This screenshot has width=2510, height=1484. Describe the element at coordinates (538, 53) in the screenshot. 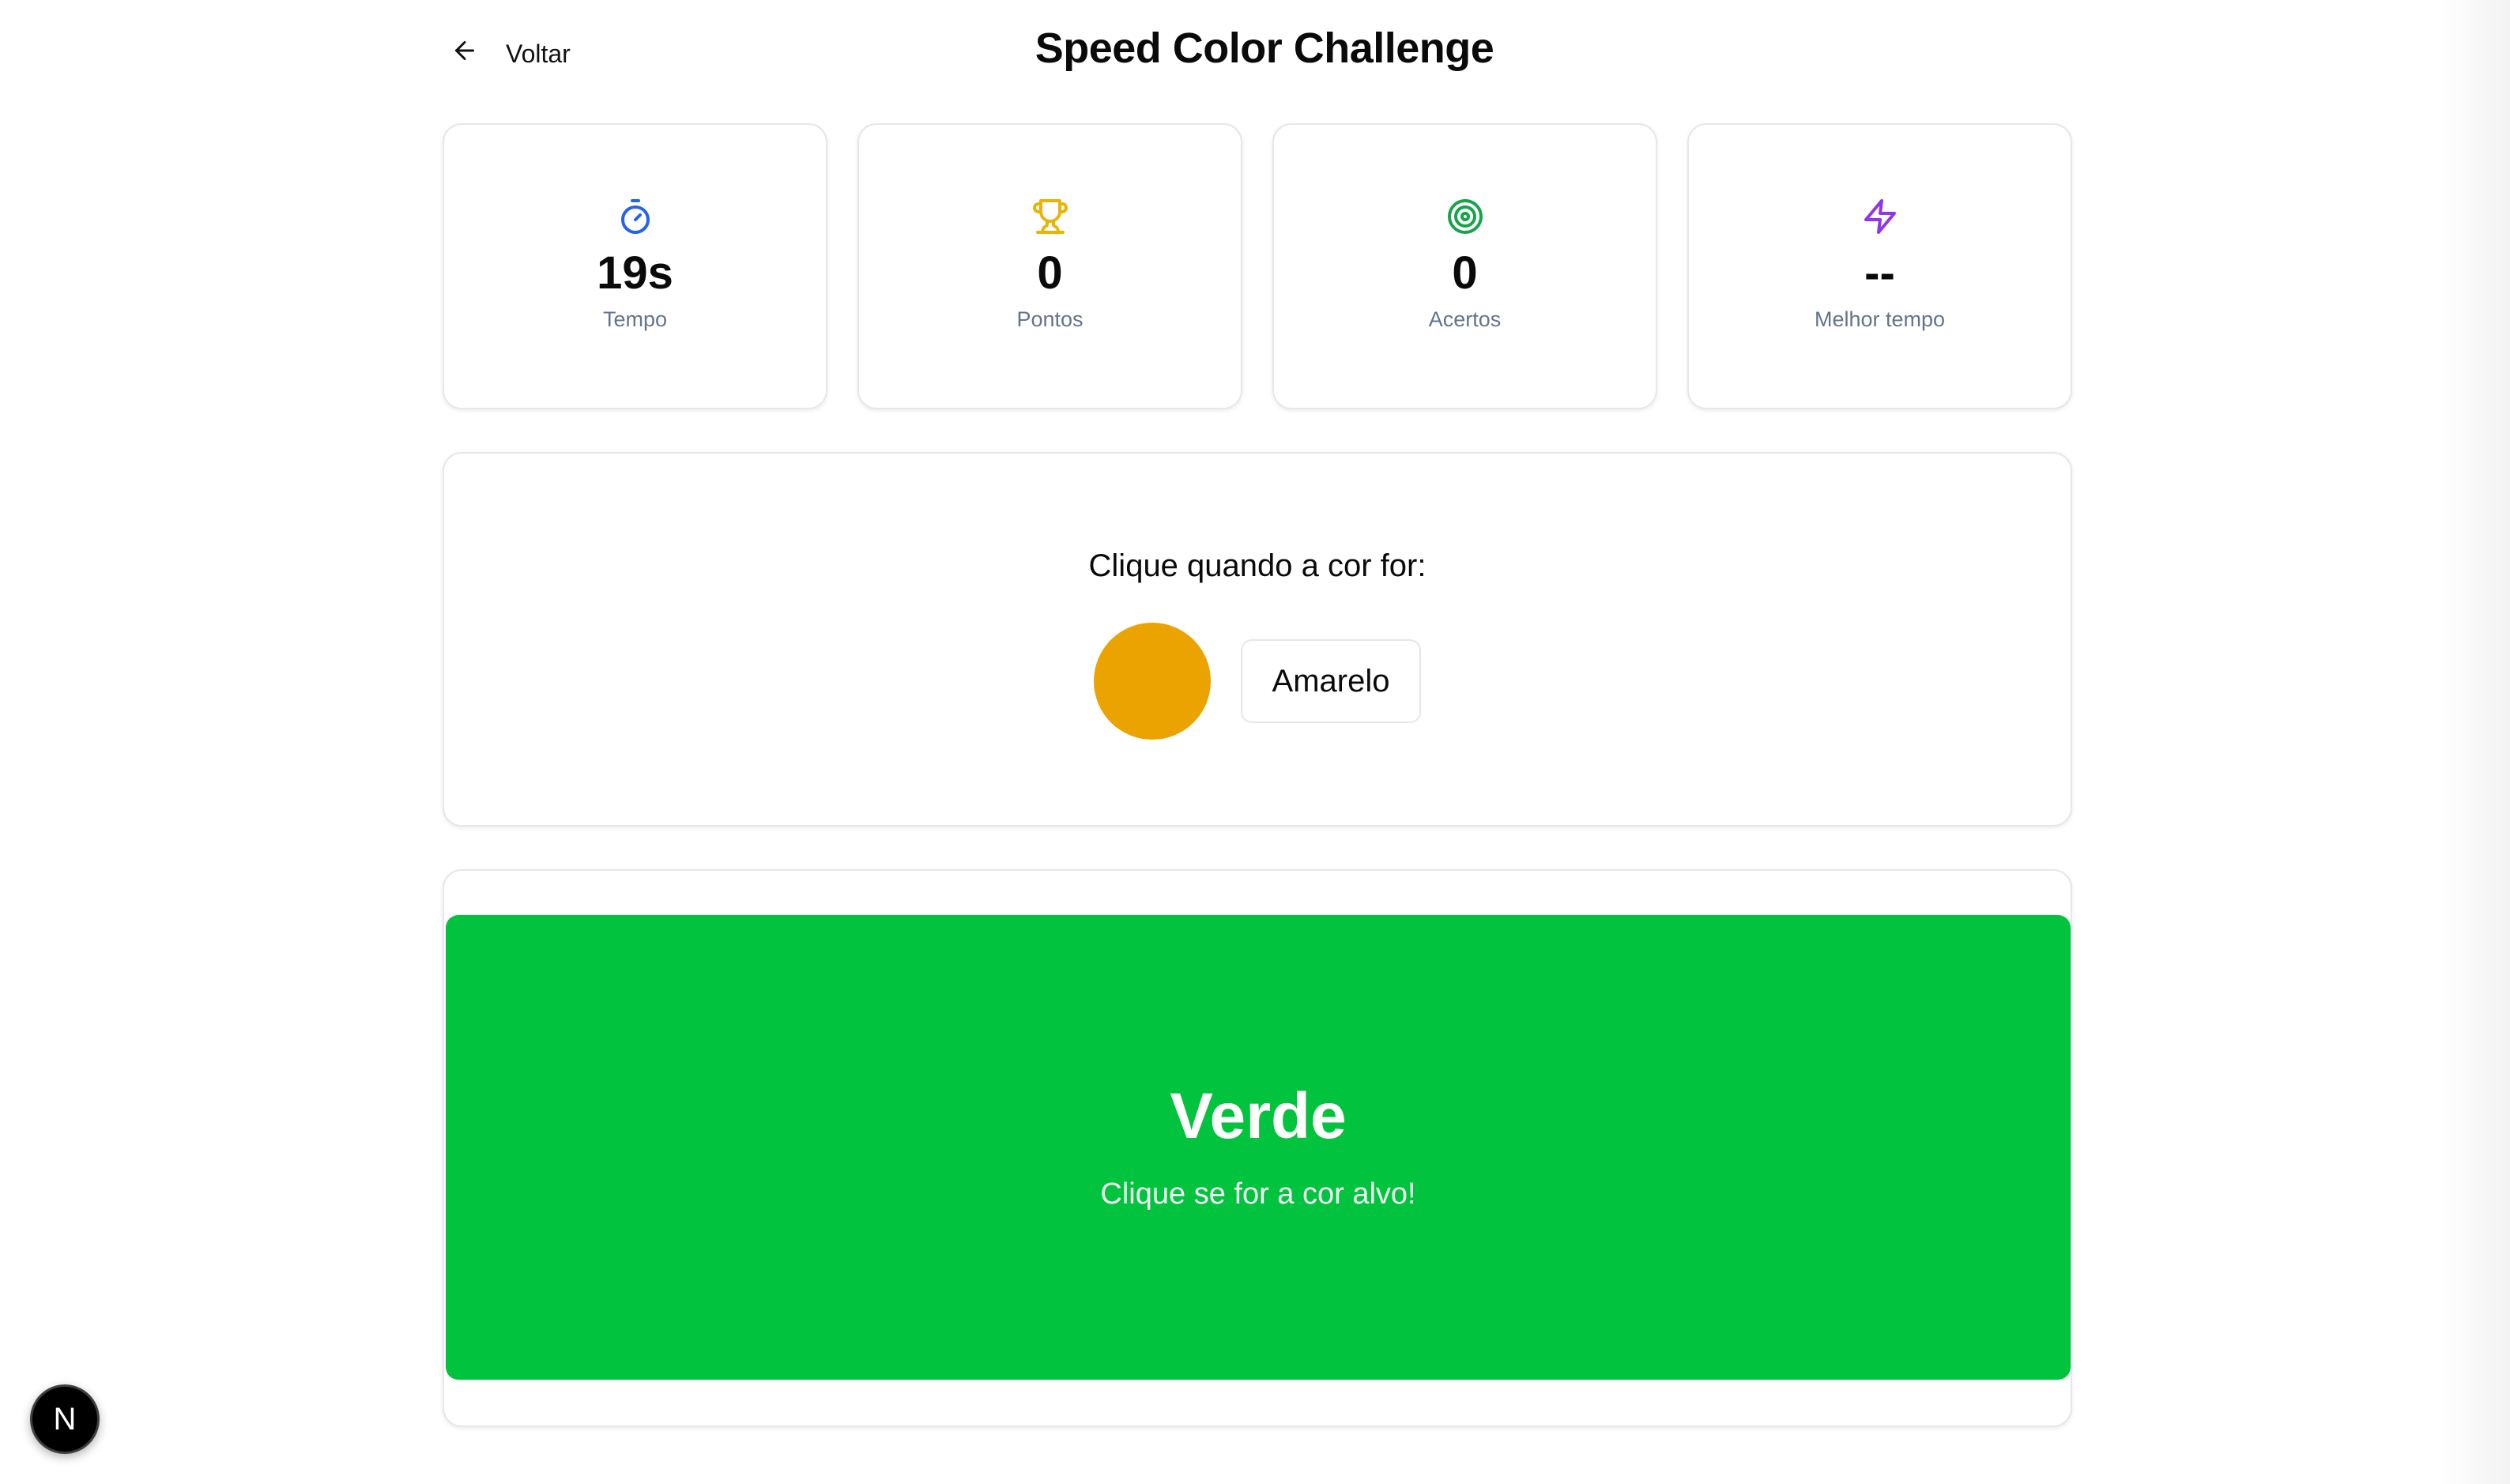

I see `back-label: Voltar` at that location.